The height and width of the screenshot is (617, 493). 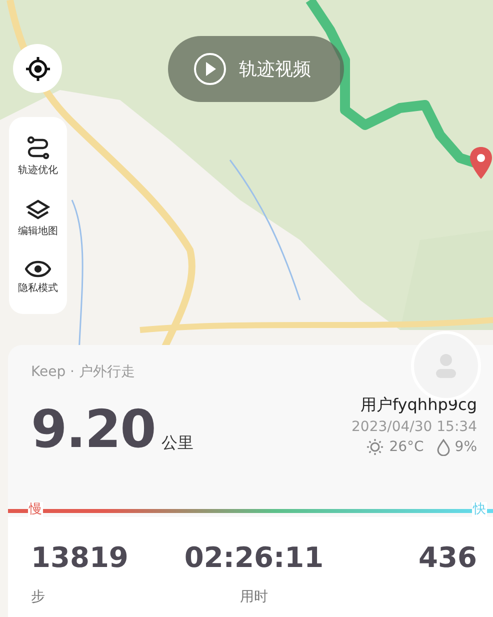 I want to click on slow-label: 慢, so click(x=35, y=510).